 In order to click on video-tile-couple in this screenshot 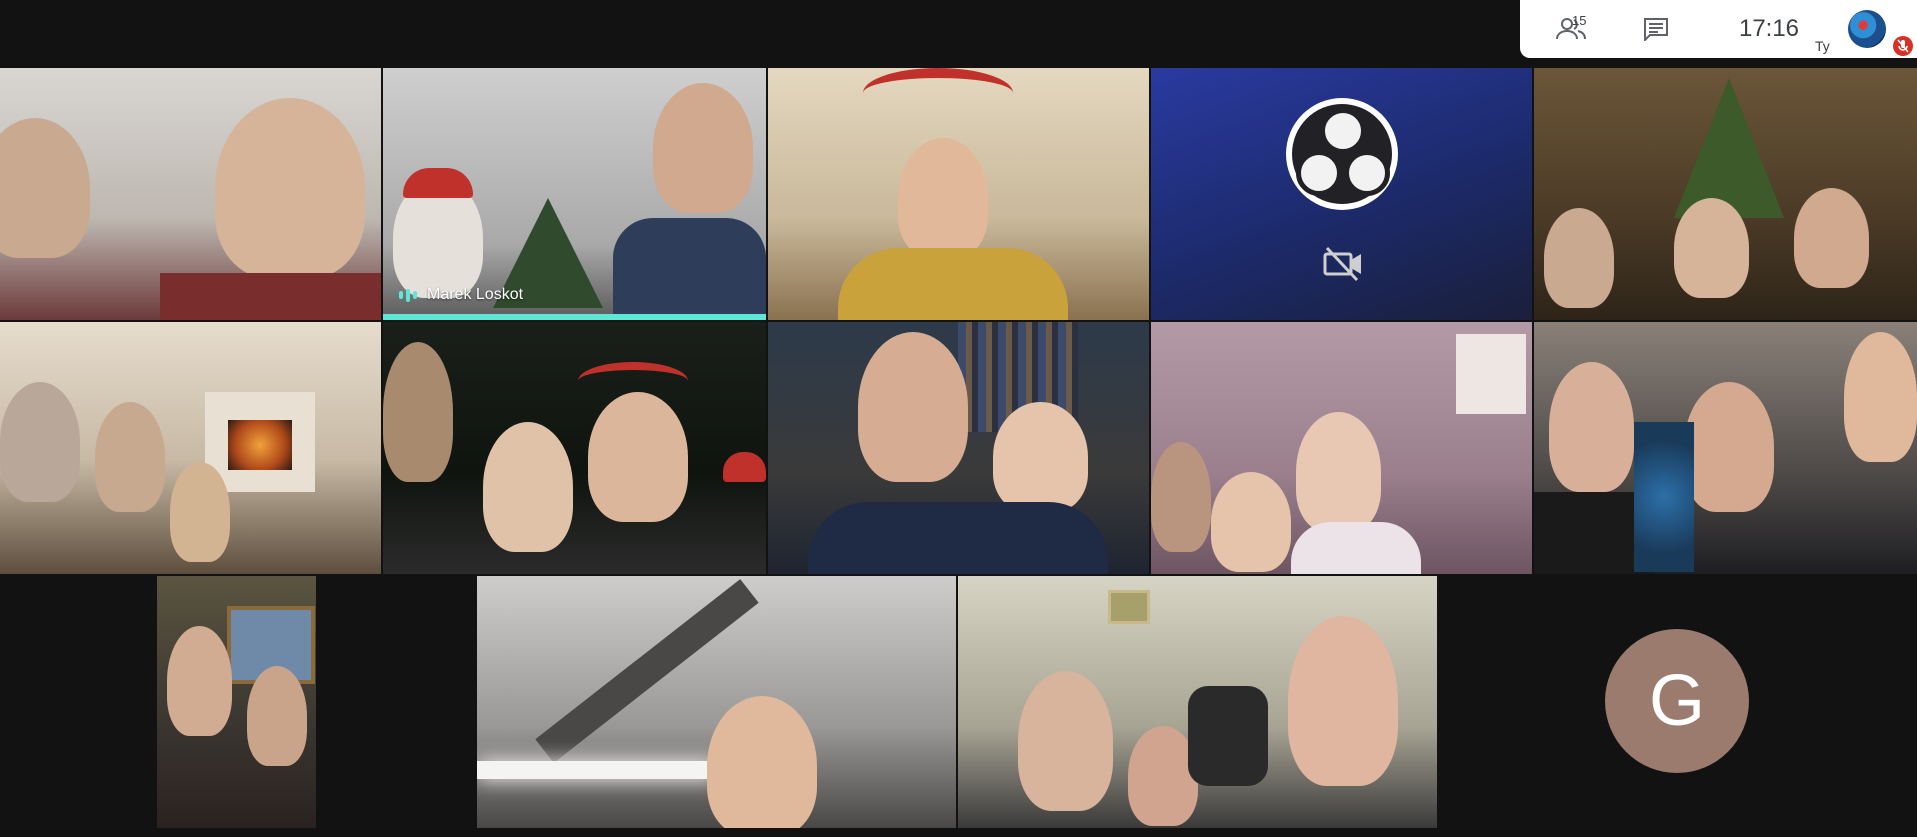, I will do `click(236, 702)`.